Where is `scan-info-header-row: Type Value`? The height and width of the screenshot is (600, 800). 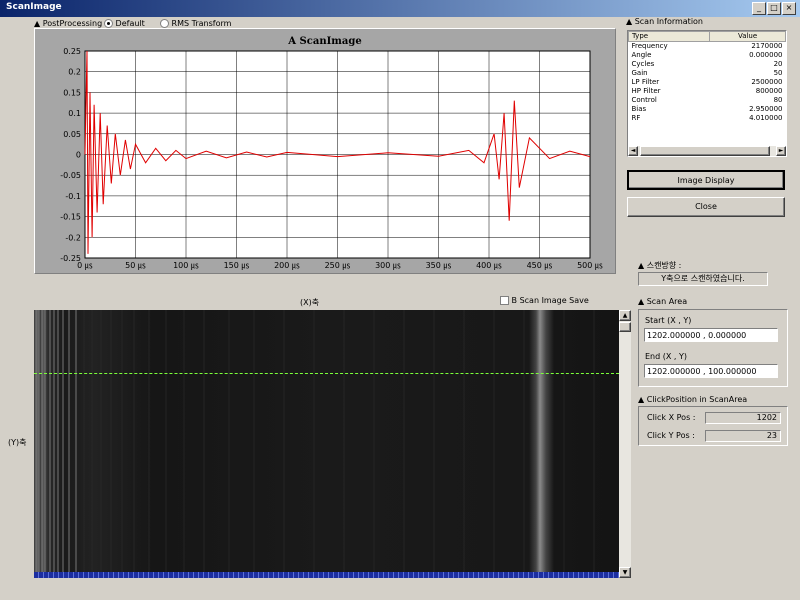 scan-info-header-row: Type Value is located at coordinates (706, 36).